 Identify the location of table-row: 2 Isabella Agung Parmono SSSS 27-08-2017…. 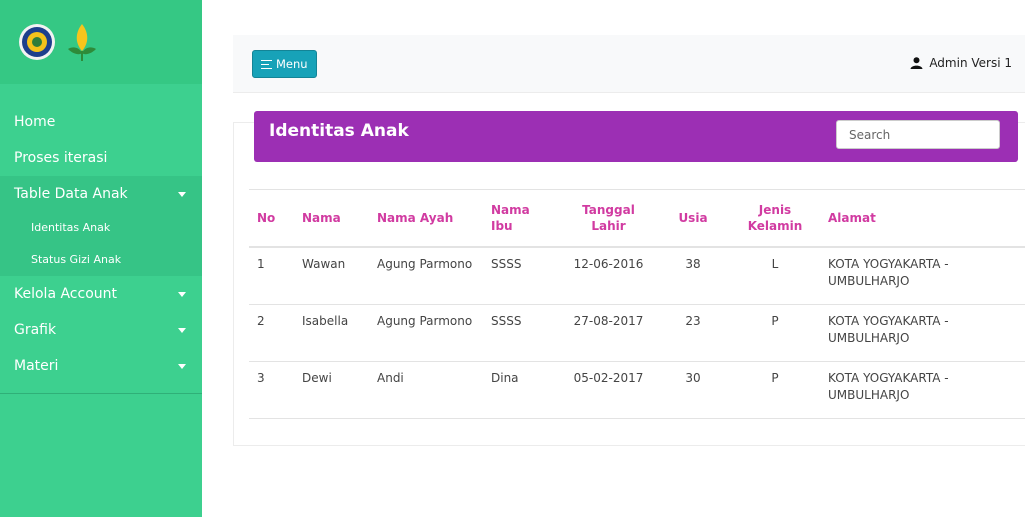
(637, 333).